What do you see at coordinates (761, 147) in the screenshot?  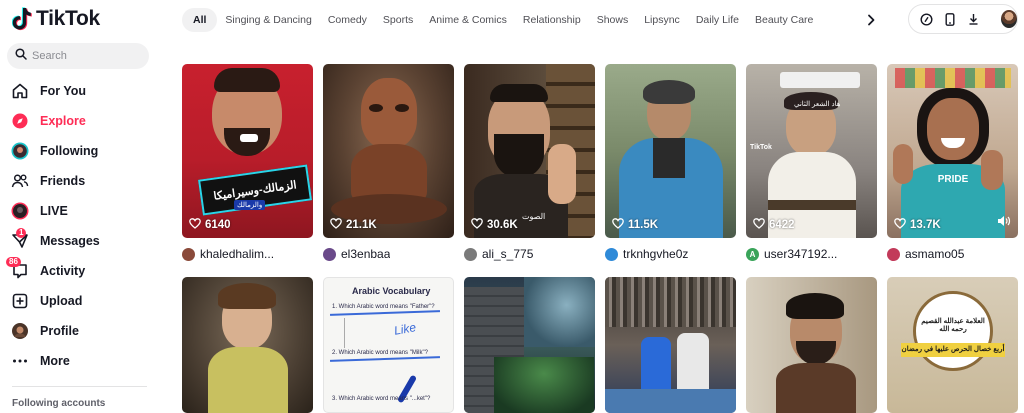 I see `tiktok-watermark: TikTok` at bounding box center [761, 147].